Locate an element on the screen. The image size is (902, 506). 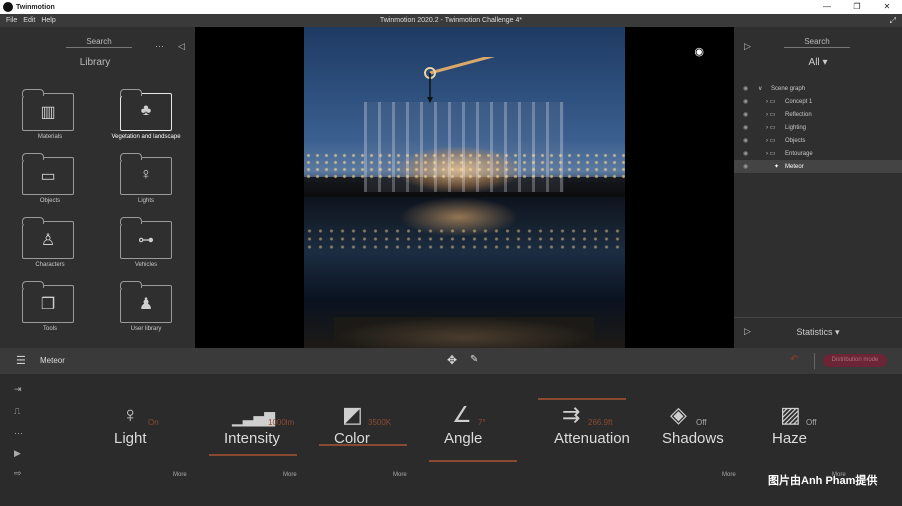
maximize-button: ❐ is located at coordinates (857, 7).